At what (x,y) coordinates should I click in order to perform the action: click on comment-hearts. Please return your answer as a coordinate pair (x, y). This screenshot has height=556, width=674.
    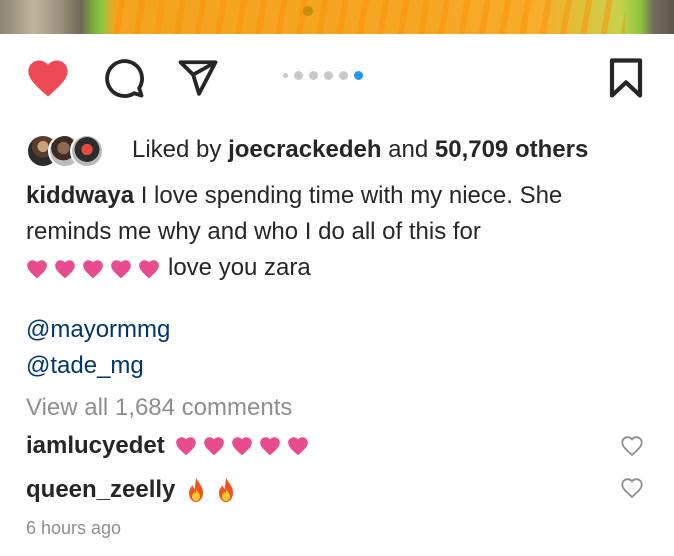
    Looking at the image, I should click on (242, 446).